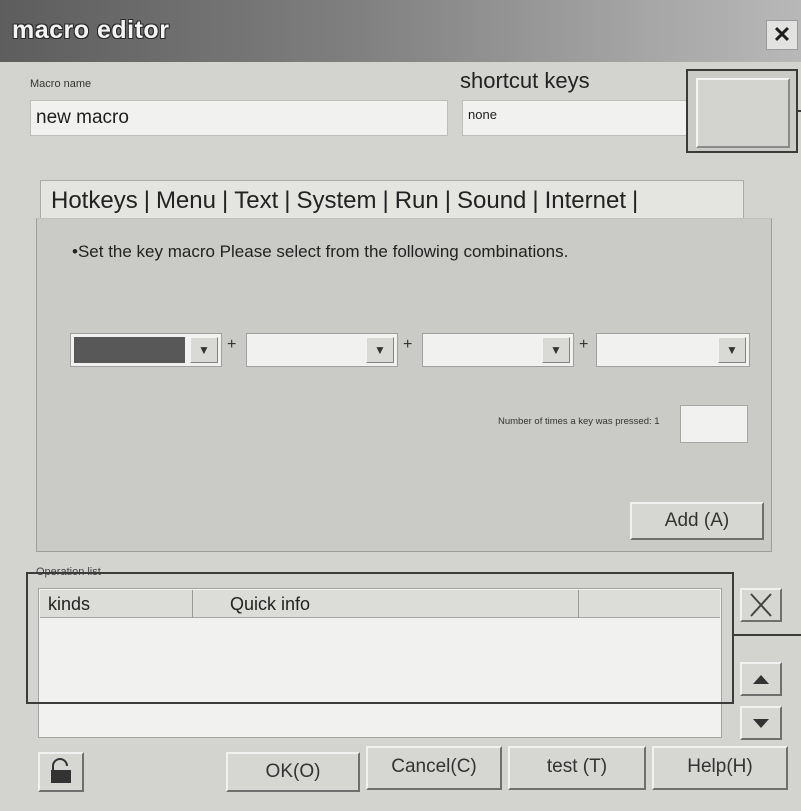  I want to click on shortcut-capture-button, so click(742, 111).